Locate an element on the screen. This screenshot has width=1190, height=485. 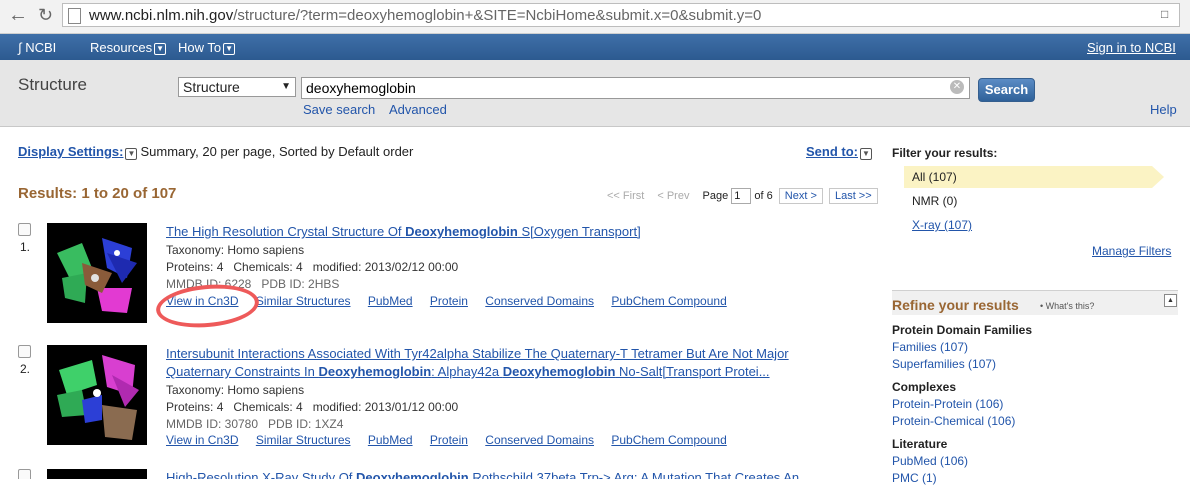
clear-icon: ✕ is located at coordinates (957, 87).